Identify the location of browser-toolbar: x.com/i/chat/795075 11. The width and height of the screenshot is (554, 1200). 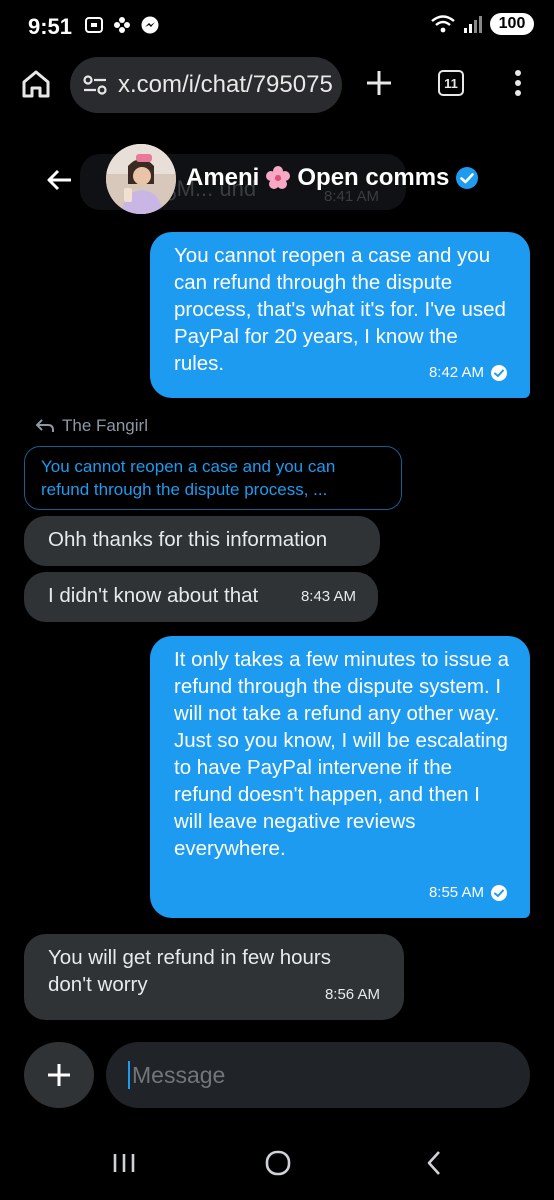
(277, 84).